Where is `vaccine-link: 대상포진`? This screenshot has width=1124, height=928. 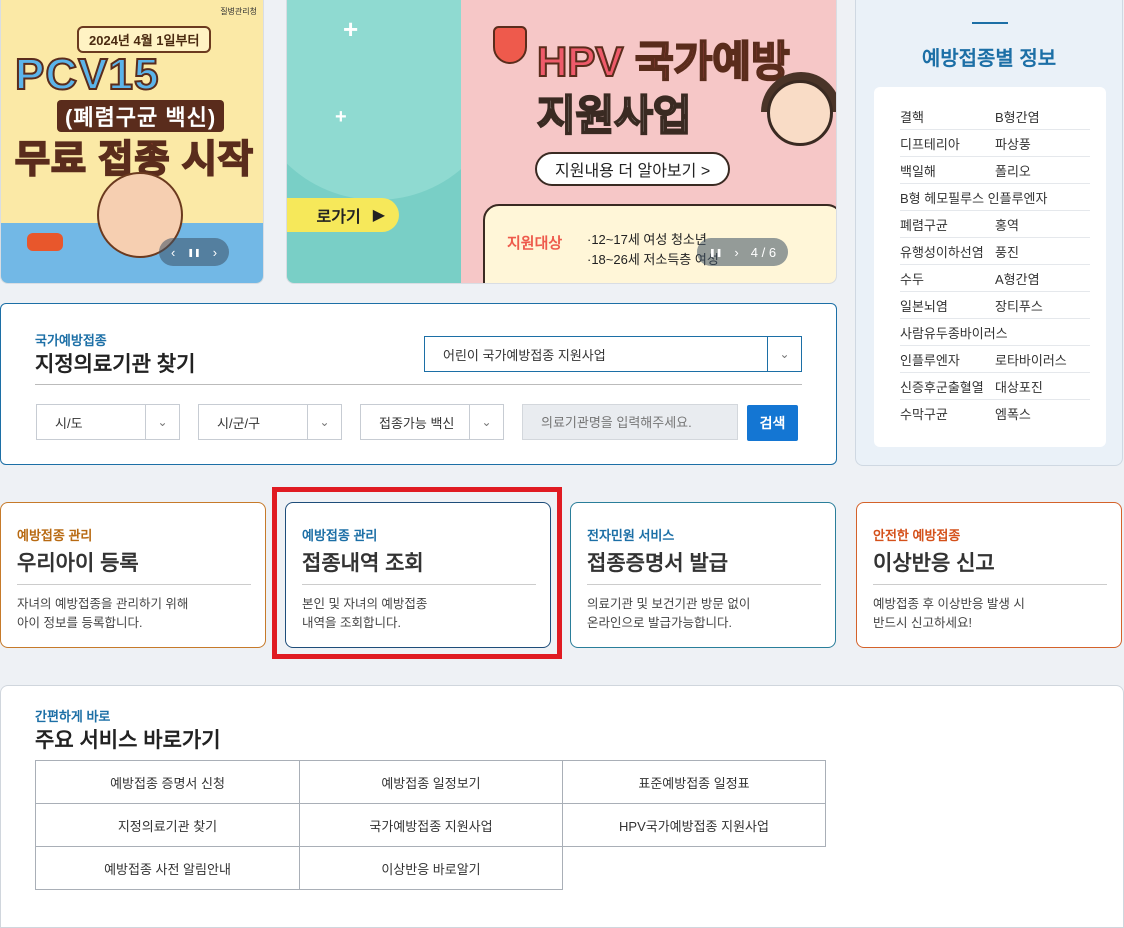 vaccine-link: 대상포진 is located at coordinates (1042, 386).